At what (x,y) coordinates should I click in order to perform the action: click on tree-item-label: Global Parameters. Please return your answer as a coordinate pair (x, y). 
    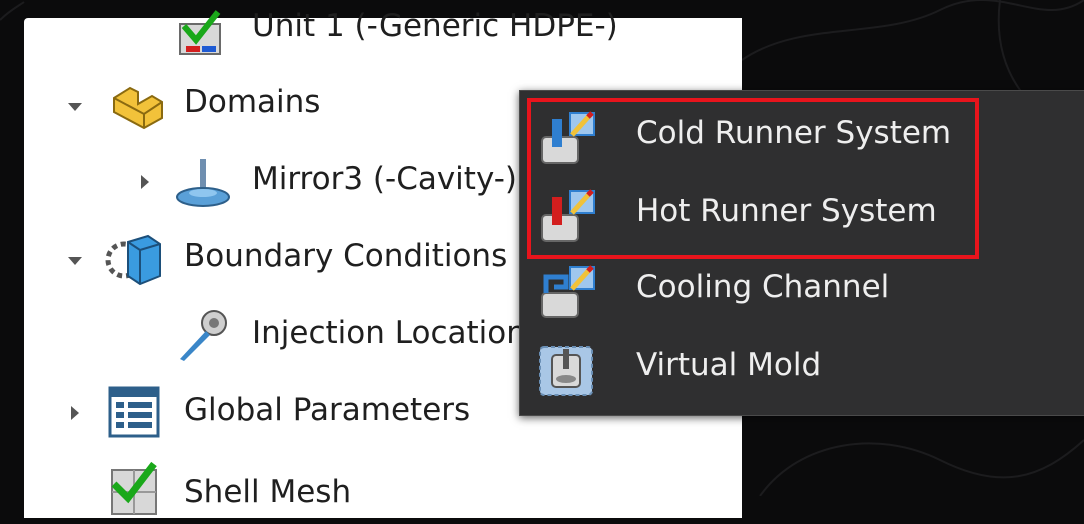
    Looking at the image, I should click on (327, 410).